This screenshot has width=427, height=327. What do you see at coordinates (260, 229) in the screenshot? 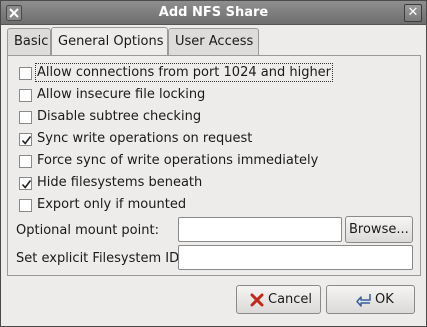
I see `mount-point-input` at bounding box center [260, 229].